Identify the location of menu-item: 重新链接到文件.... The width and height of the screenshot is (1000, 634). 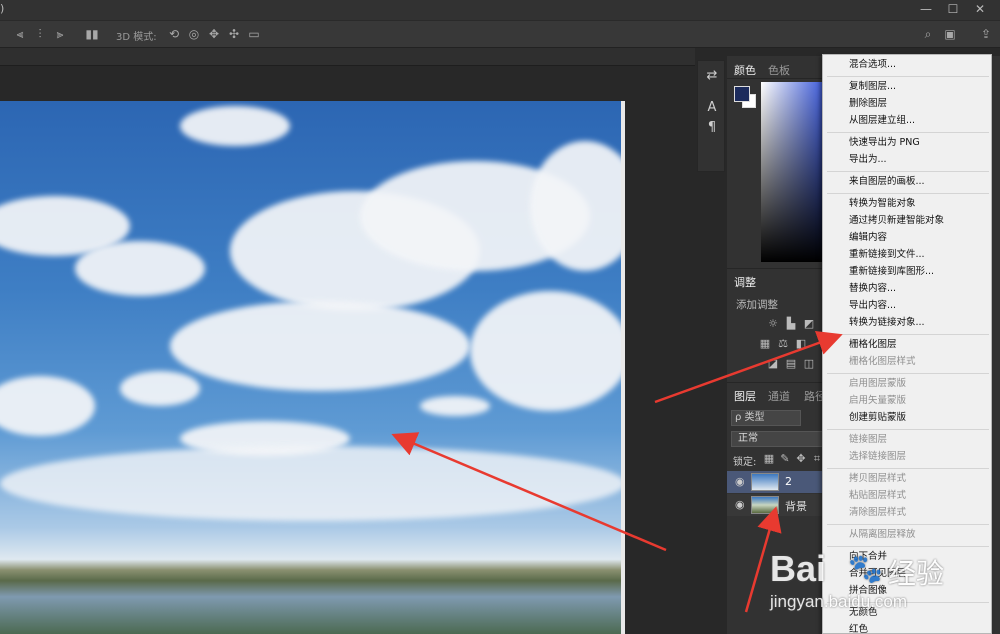
(887, 255).